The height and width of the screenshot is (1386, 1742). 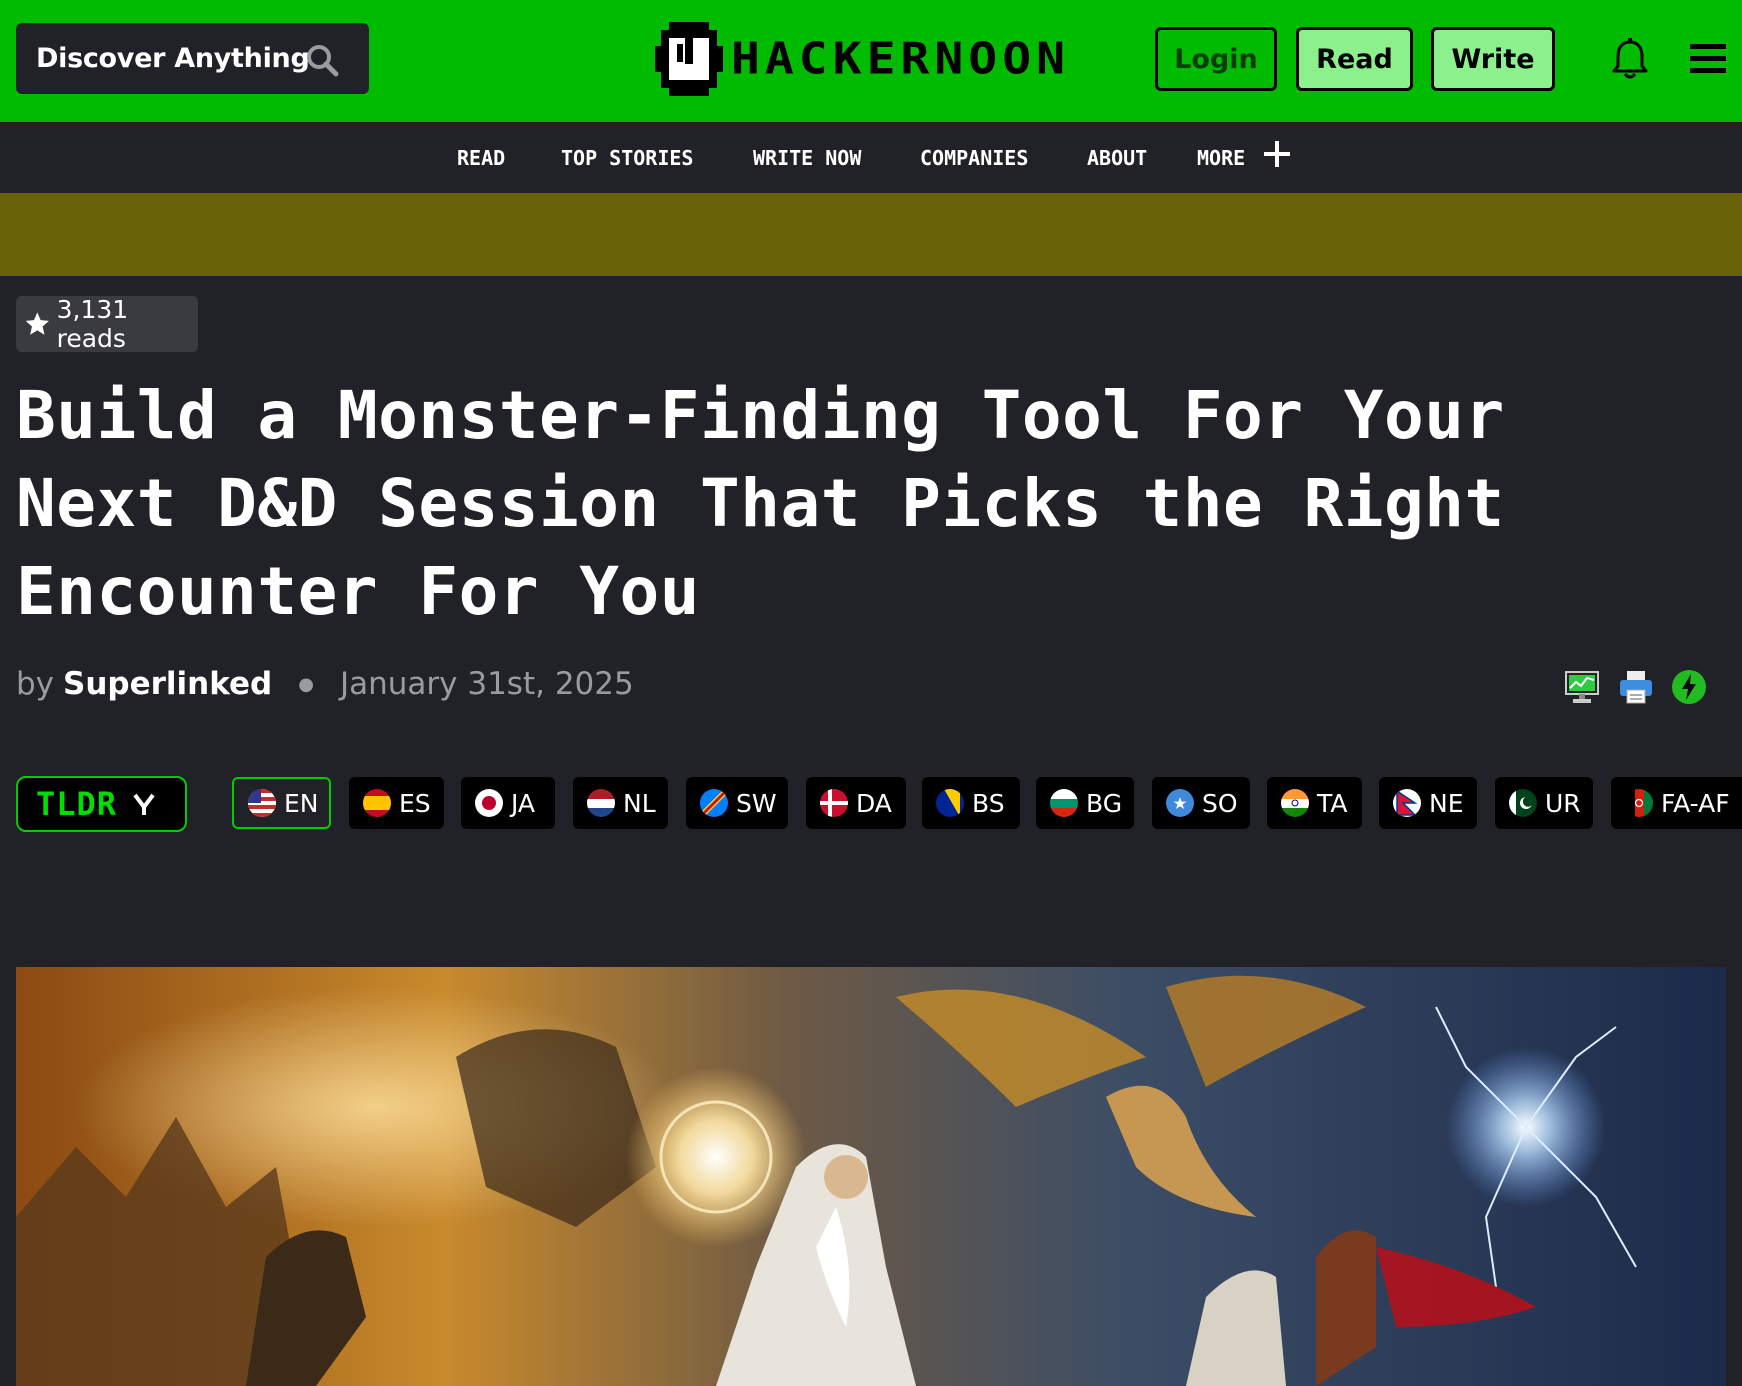 I want to click on somalia-flag-icon, so click(x=1180, y=803).